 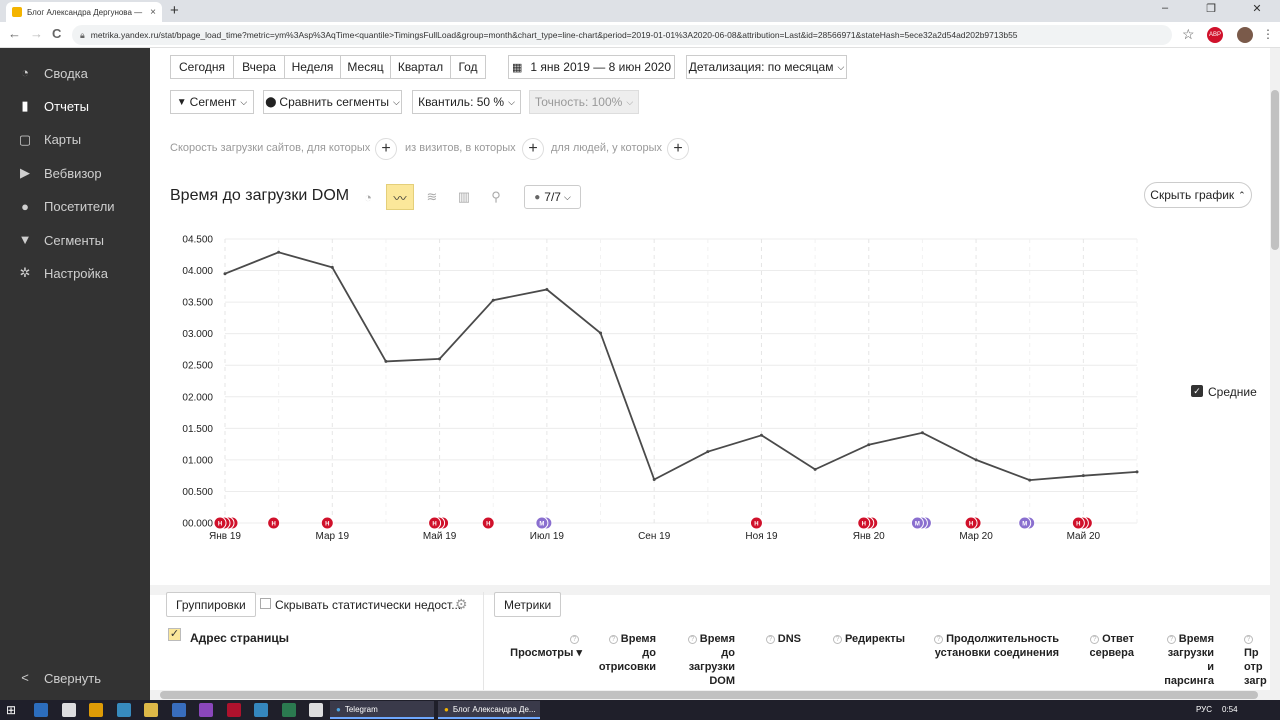 I want to click on maximize-icon: ❐, so click(x=1211, y=8).